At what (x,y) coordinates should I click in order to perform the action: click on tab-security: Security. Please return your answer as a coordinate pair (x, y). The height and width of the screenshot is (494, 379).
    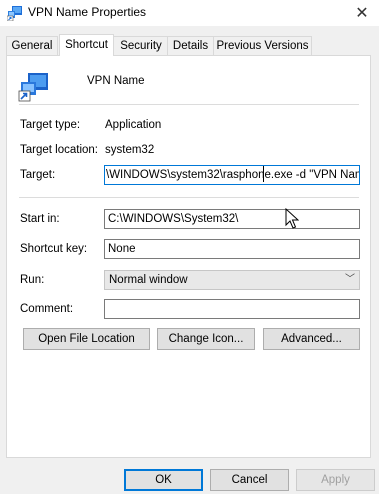
    Looking at the image, I should click on (141, 45).